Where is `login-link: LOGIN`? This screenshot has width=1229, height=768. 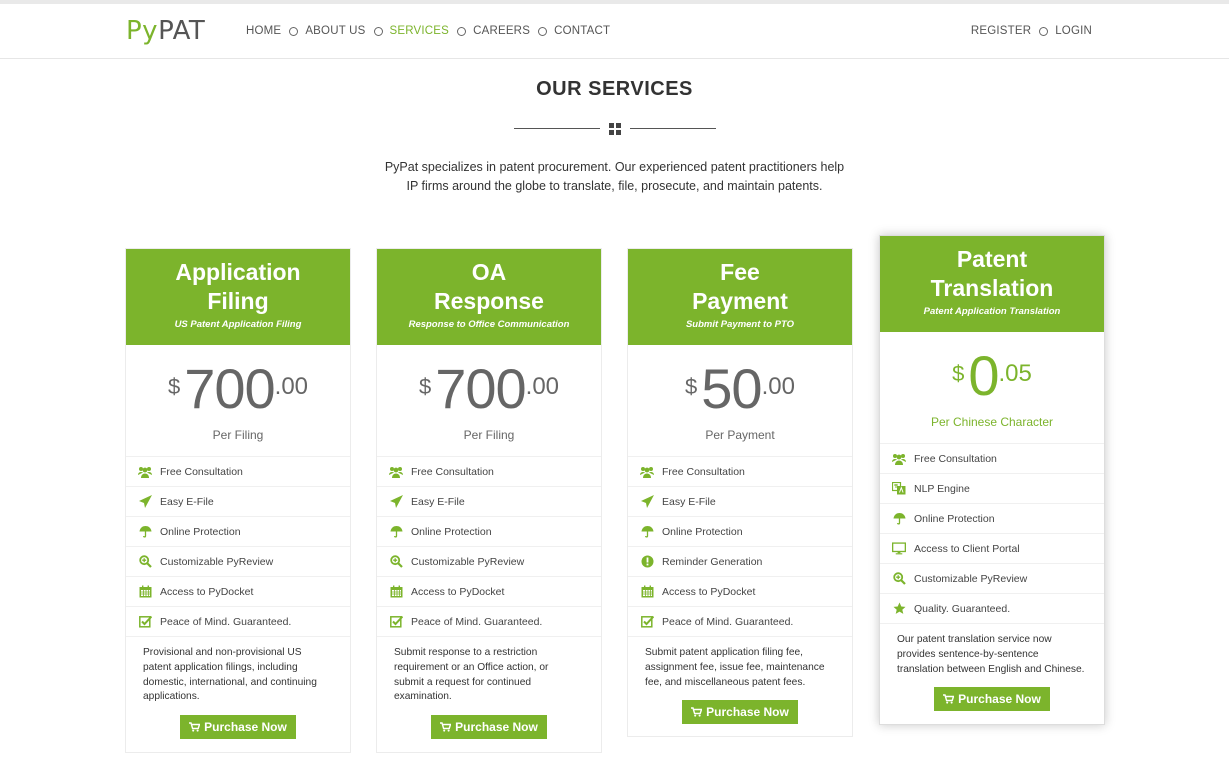
login-link: LOGIN is located at coordinates (1073, 31).